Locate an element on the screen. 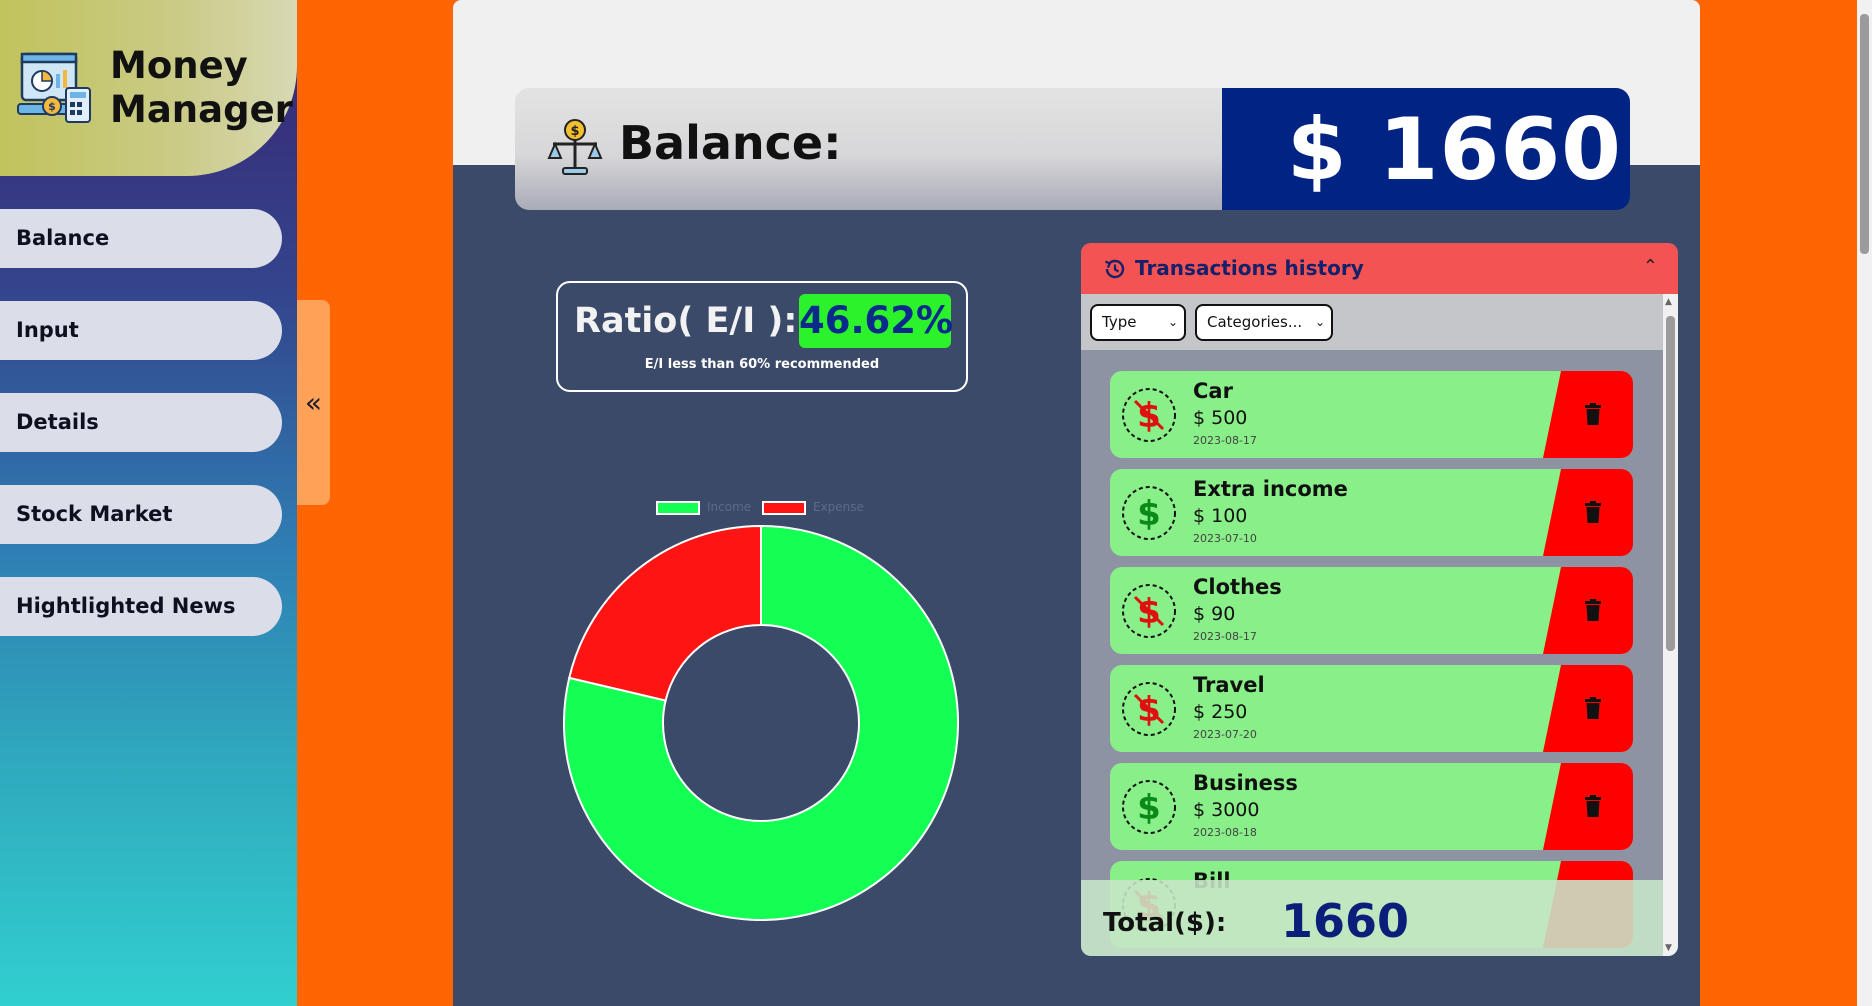  page-scrollbar-thumb is located at coordinates (1864, 134).